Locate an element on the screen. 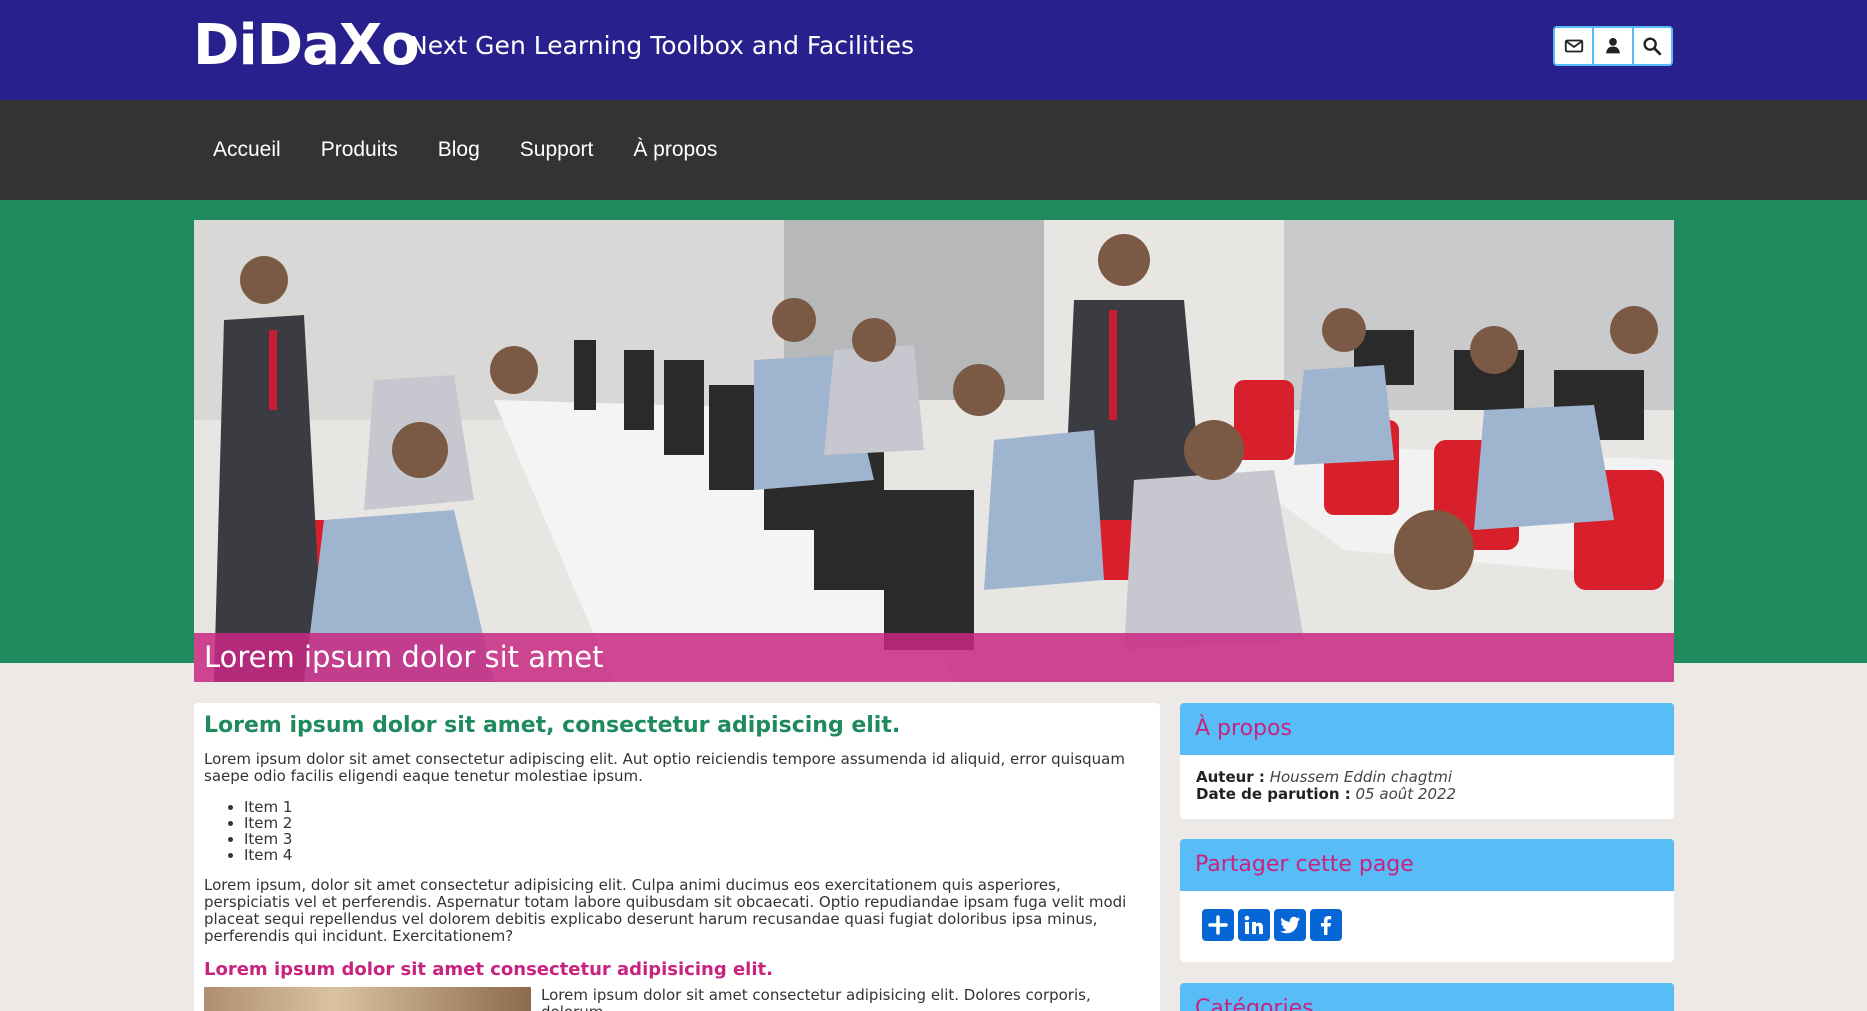  plus-icon is located at coordinates (1218, 925).